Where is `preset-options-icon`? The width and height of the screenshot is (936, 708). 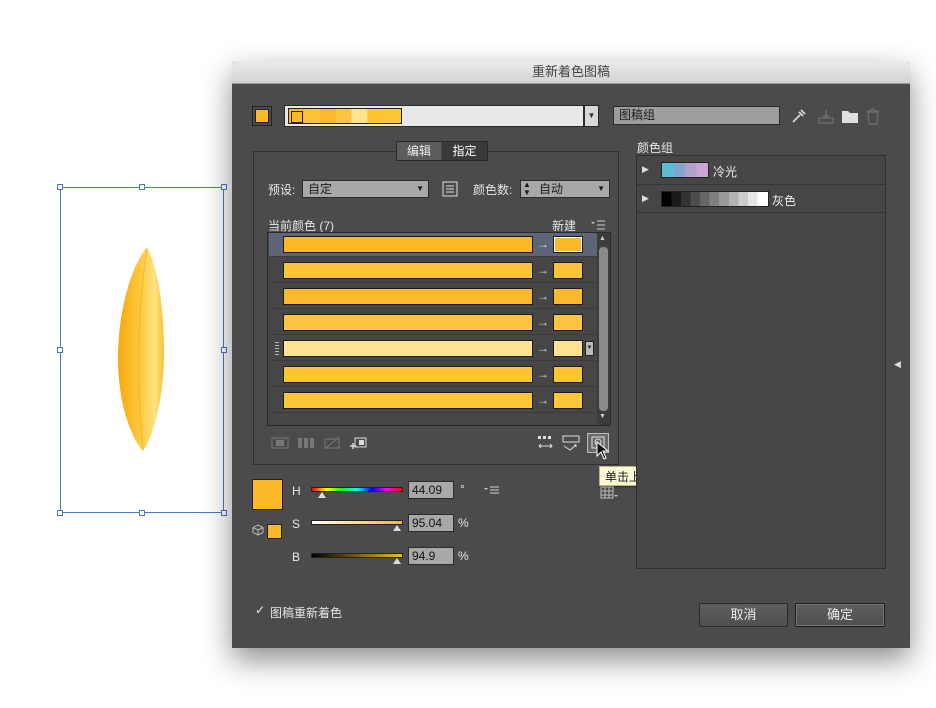 preset-options-icon is located at coordinates (450, 189).